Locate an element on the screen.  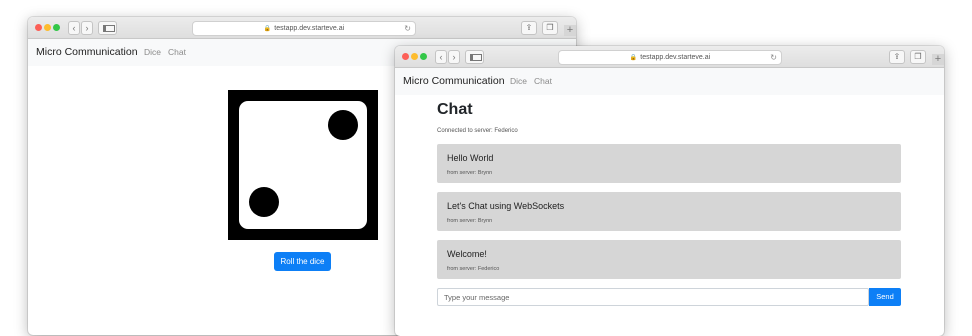
send-button: Send is located at coordinates (885, 297).